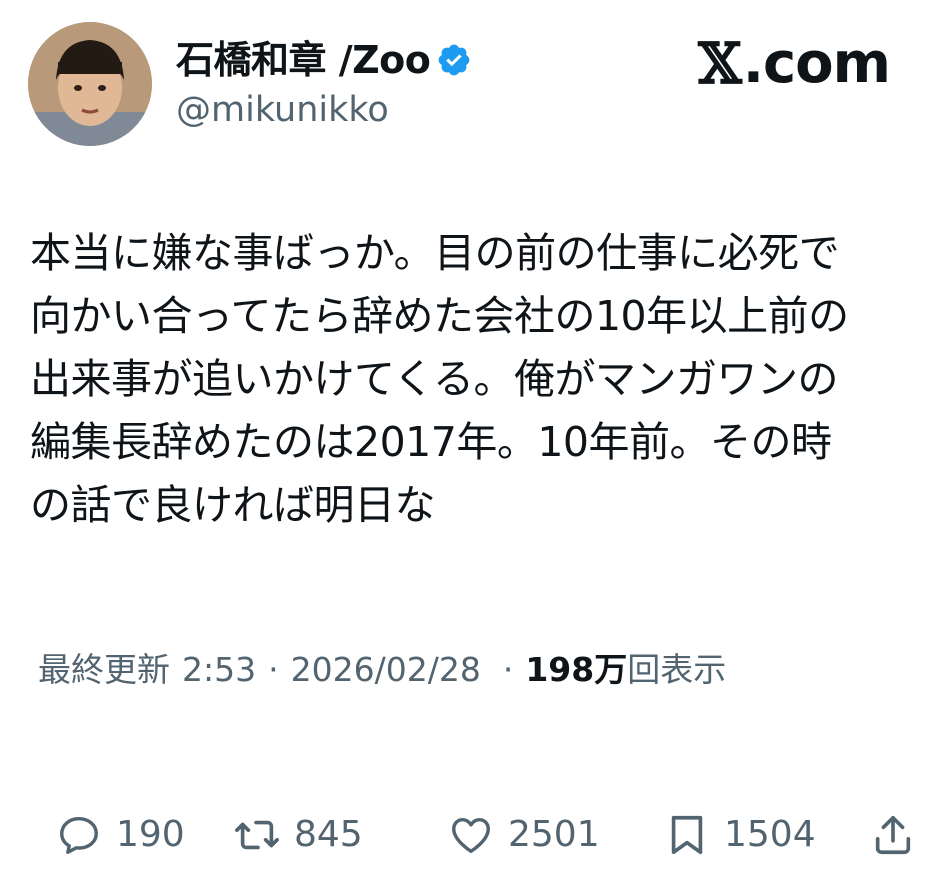 Image resolution: width=952 pixels, height=874 pixels. I want to click on heart-icon, so click(471, 835).